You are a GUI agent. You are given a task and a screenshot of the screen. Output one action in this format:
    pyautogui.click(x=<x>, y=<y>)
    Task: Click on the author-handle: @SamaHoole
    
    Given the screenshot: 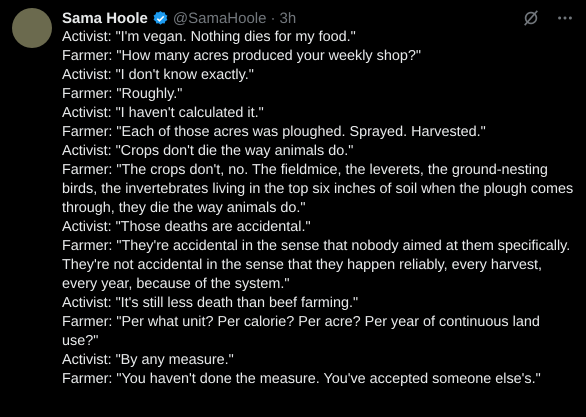 What is the action you would take?
    pyautogui.click(x=219, y=18)
    